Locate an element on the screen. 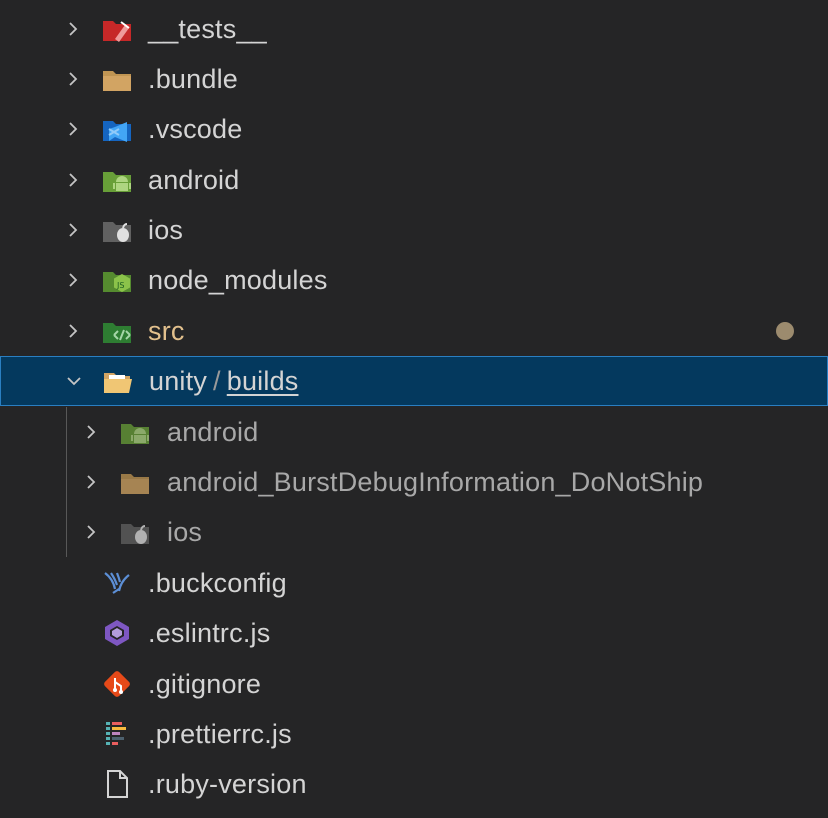 This screenshot has height=818, width=828. prettier-file-icon is located at coordinates (117, 734).